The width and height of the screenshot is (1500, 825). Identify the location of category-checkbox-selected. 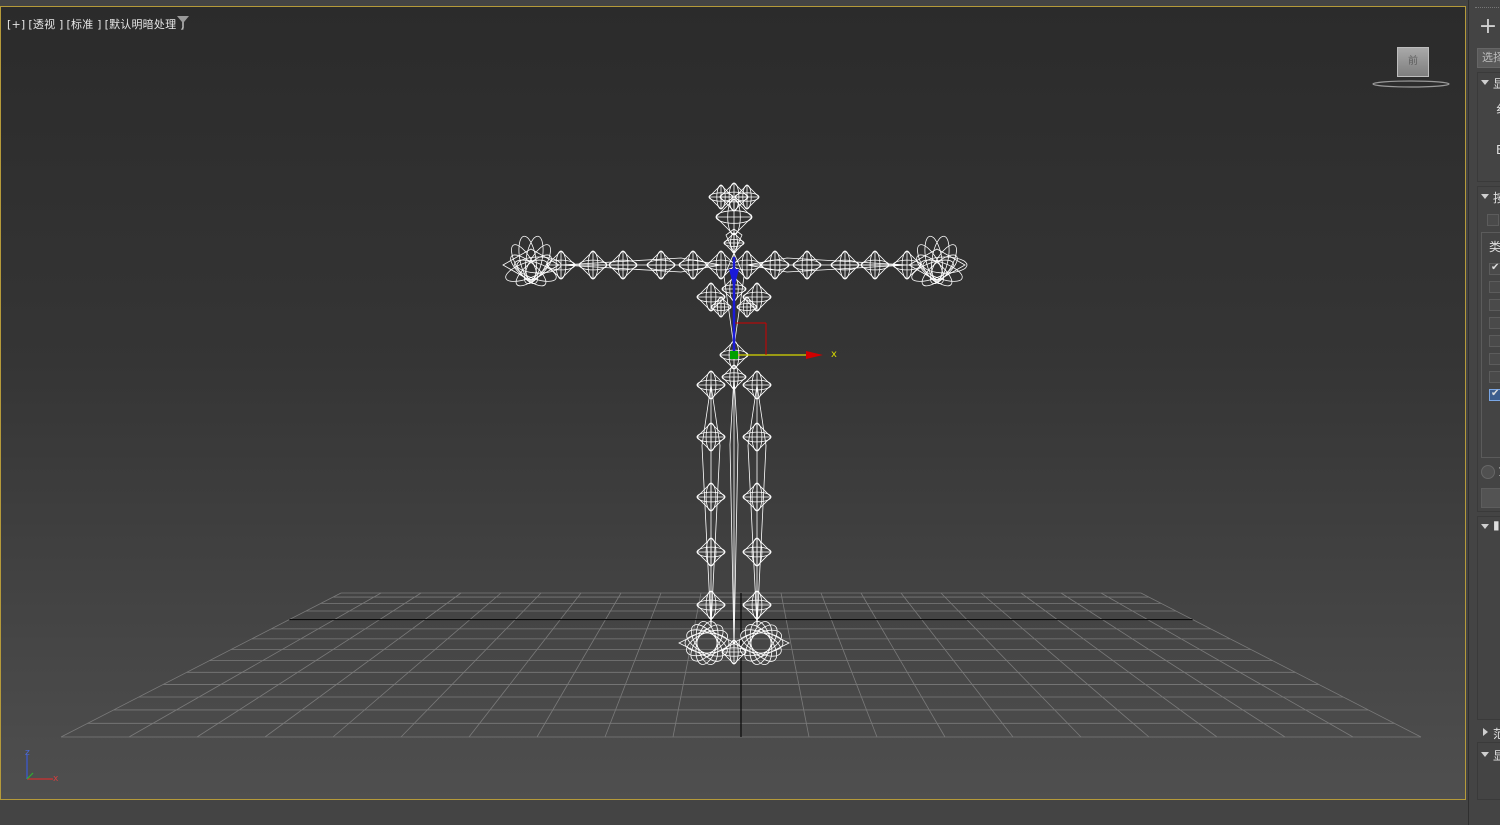
(1494, 394).